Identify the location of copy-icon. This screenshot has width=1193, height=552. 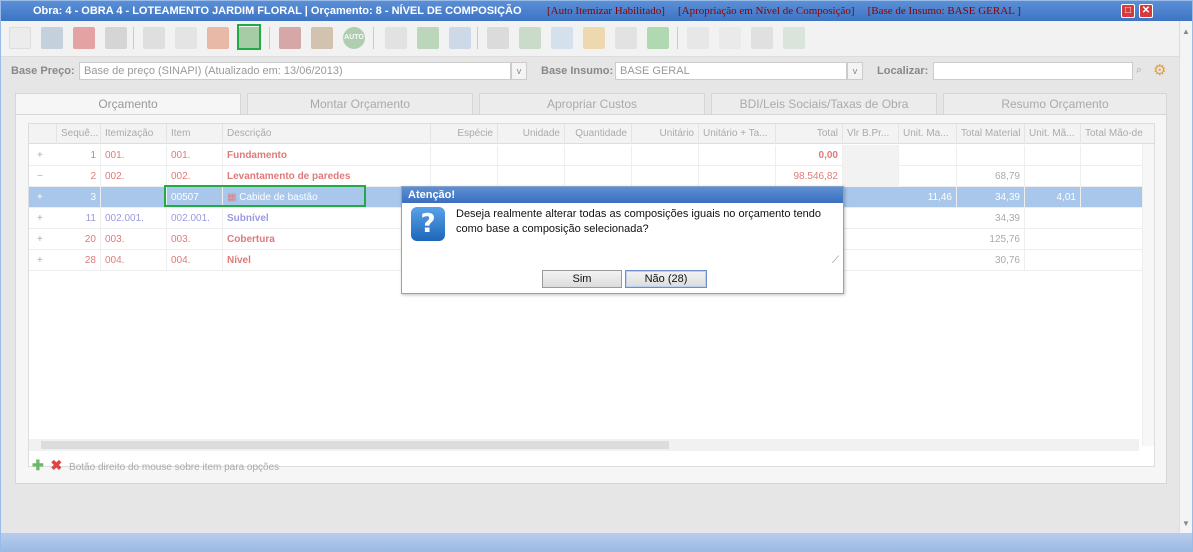
(154, 38).